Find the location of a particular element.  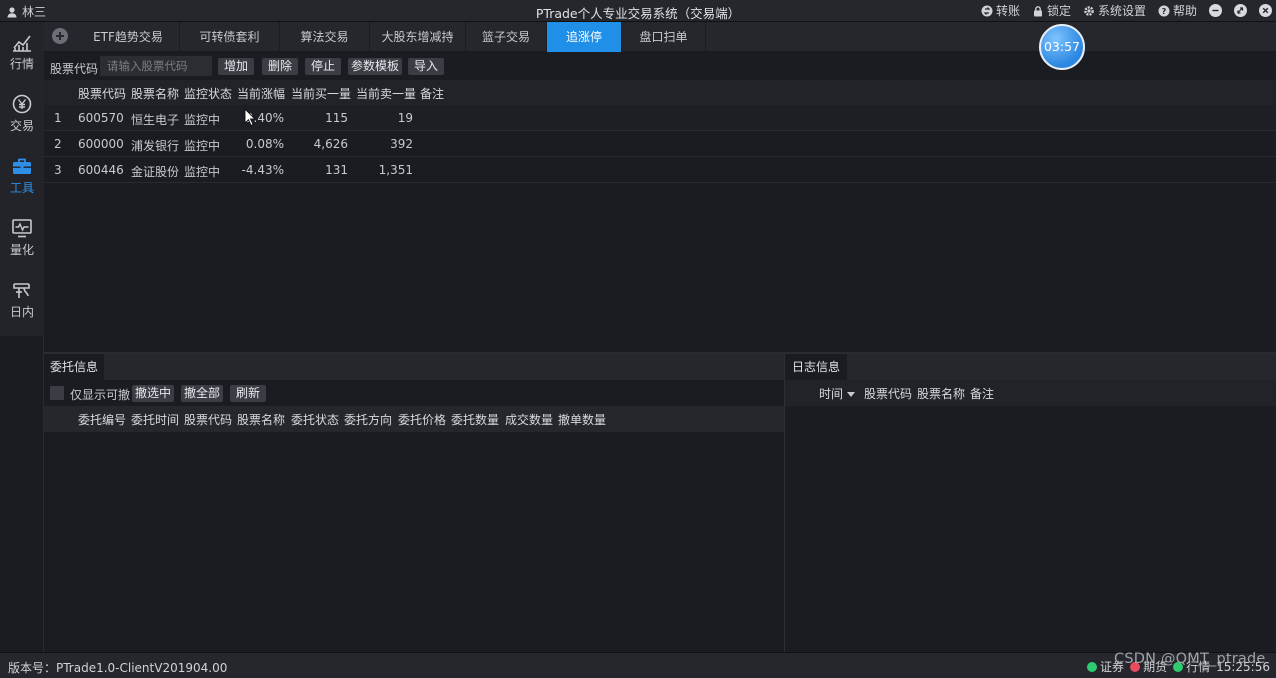

function-tabs: ETF趋势交易 可转债套利 算法交易 大股东增减持 篮子交易 追涨停 盘口扫单 is located at coordinates (660, 37).